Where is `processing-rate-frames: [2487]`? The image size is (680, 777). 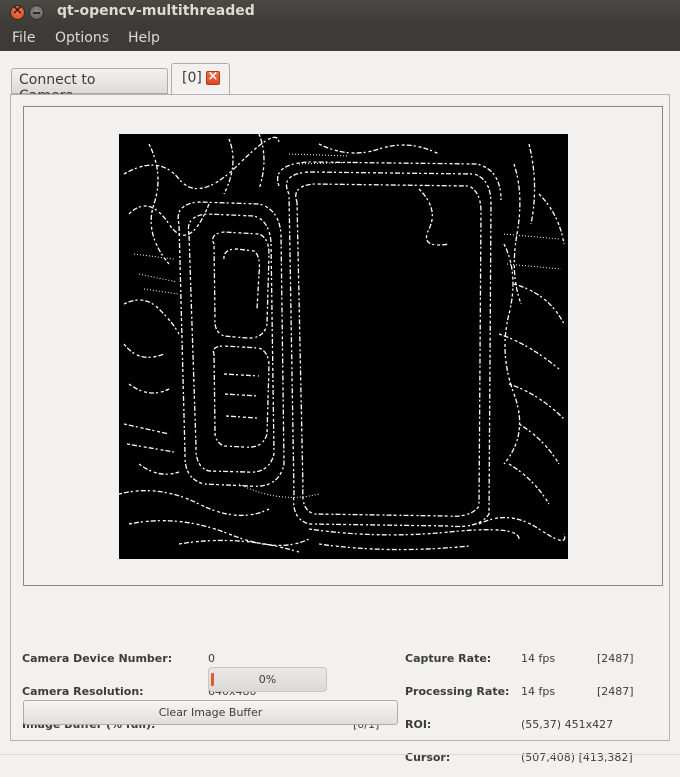 processing-rate-frames: [2487] is located at coordinates (615, 691).